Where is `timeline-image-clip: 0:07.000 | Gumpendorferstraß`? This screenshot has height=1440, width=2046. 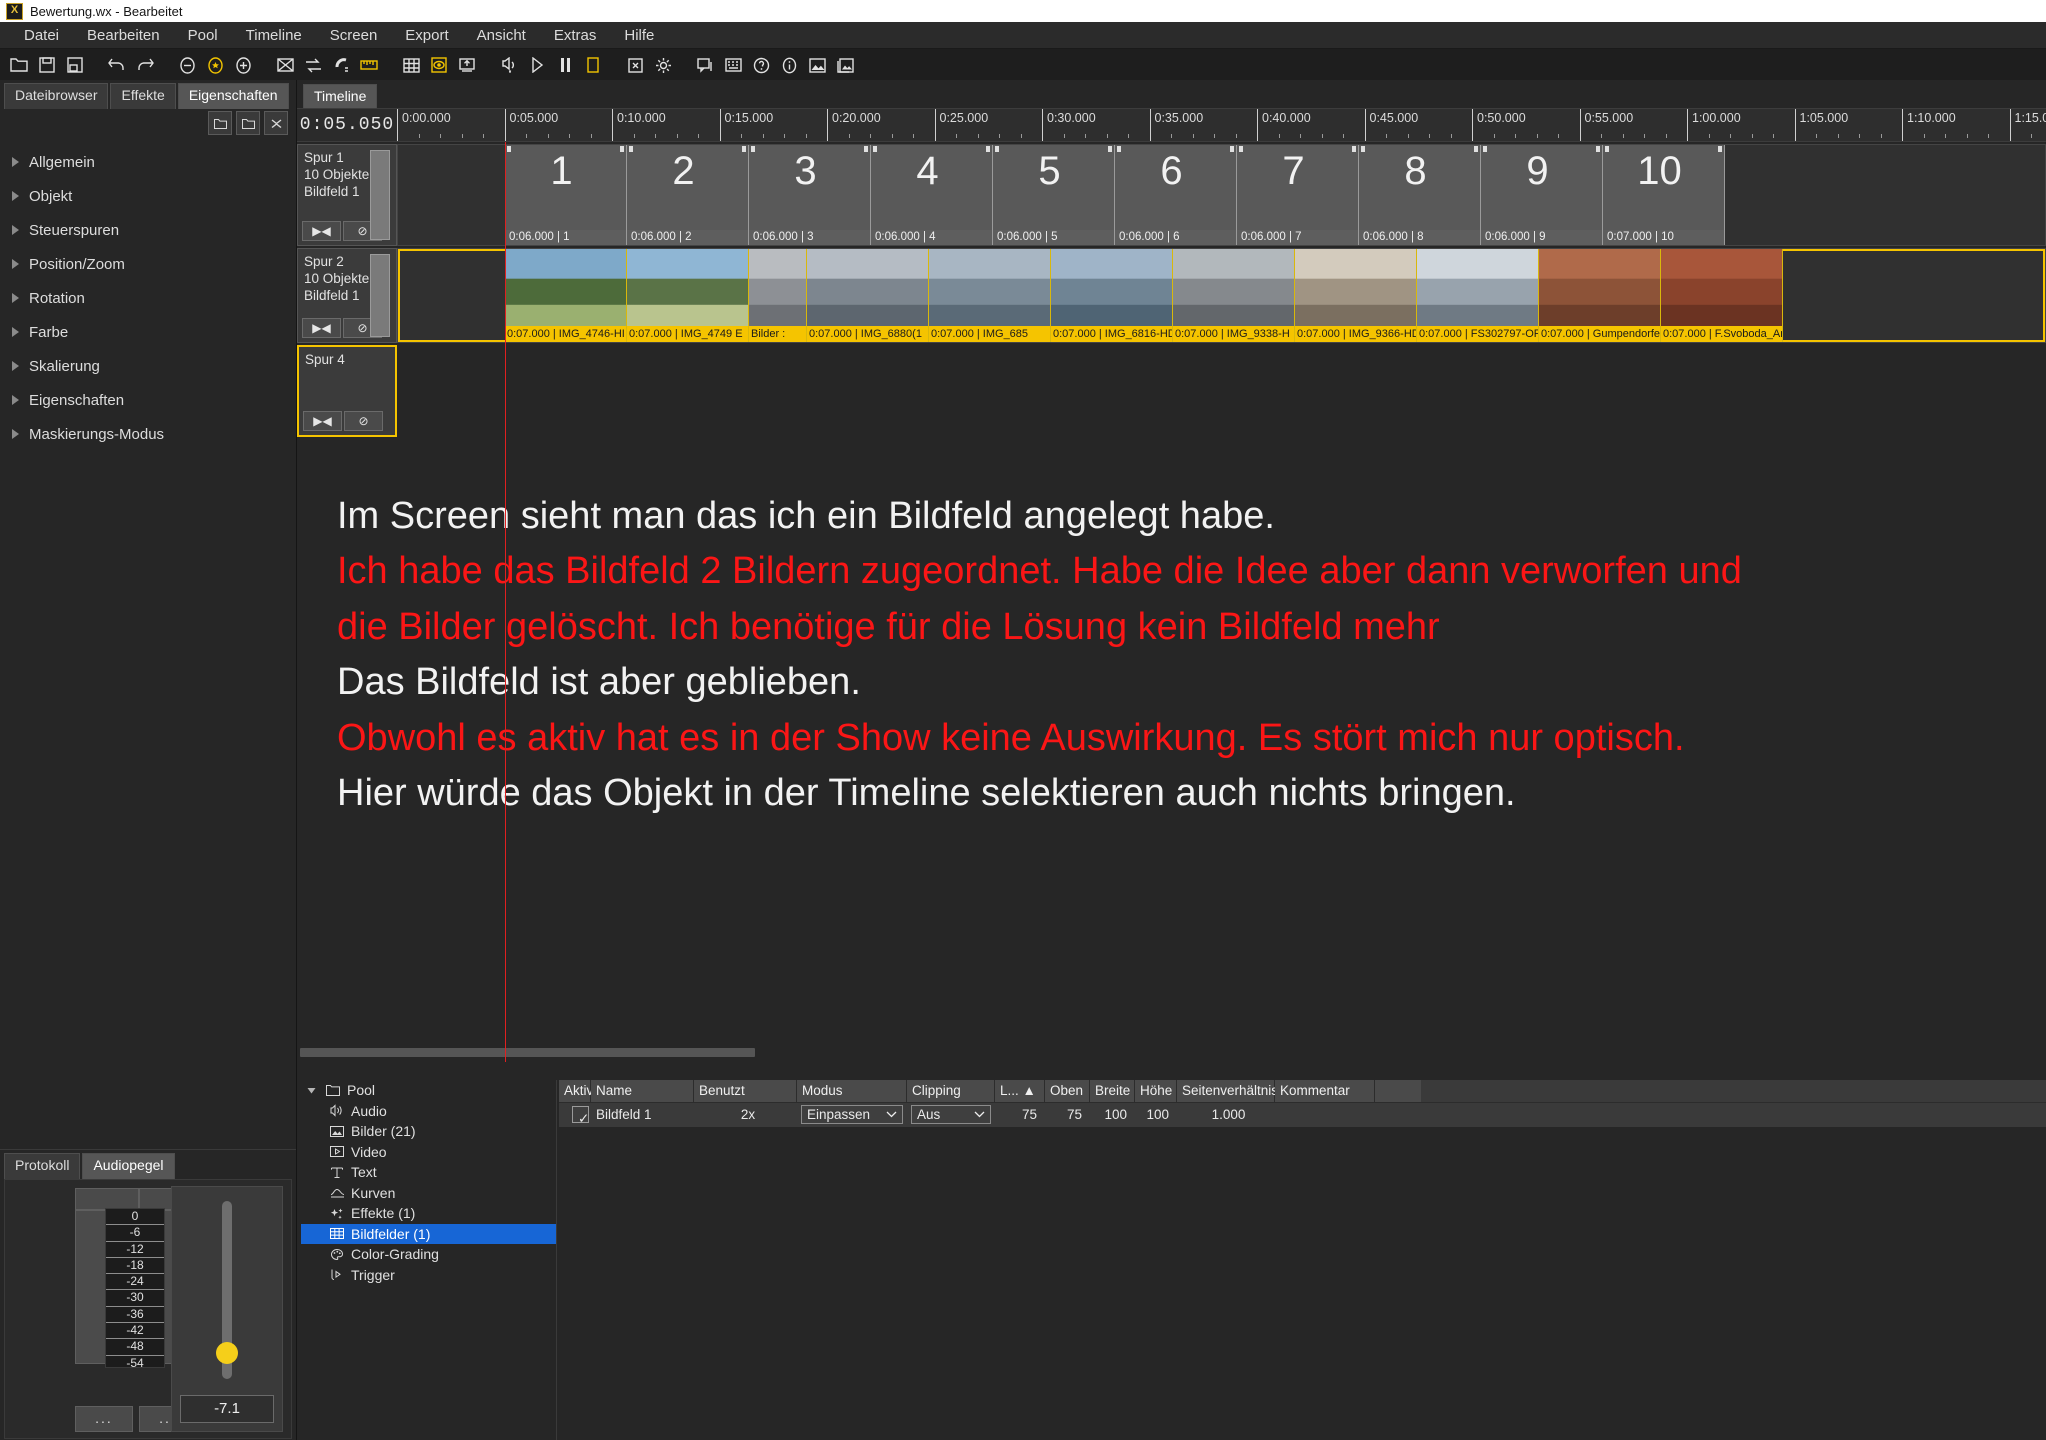 timeline-image-clip: 0:07.000 | Gumpendorferstraß is located at coordinates (1600, 295).